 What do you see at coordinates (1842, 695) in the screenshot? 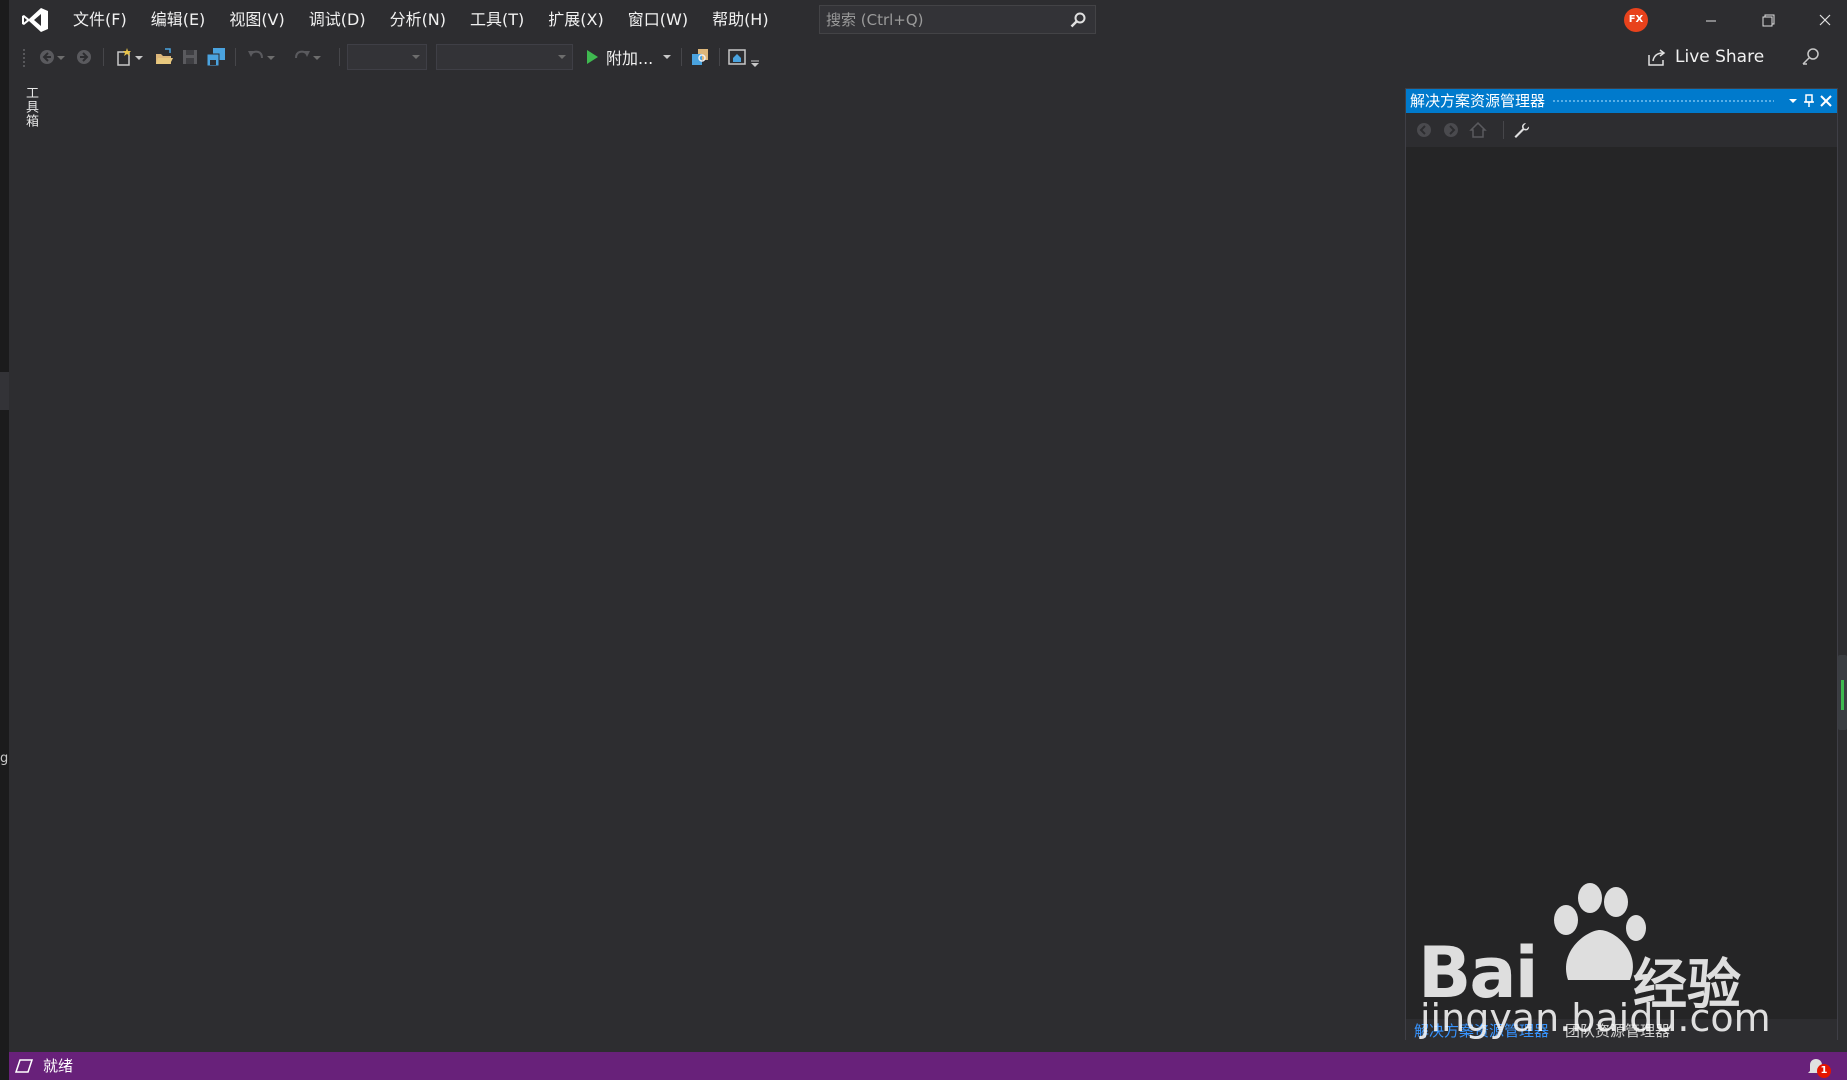
I see `scroll-indicator-bar` at bounding box center [1842, 695].